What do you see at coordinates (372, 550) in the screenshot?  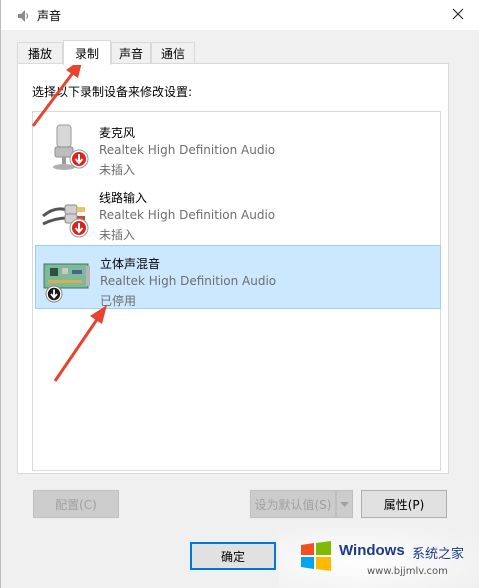 I see `watermark-brand: Windows` at bounding box center [372, 550].